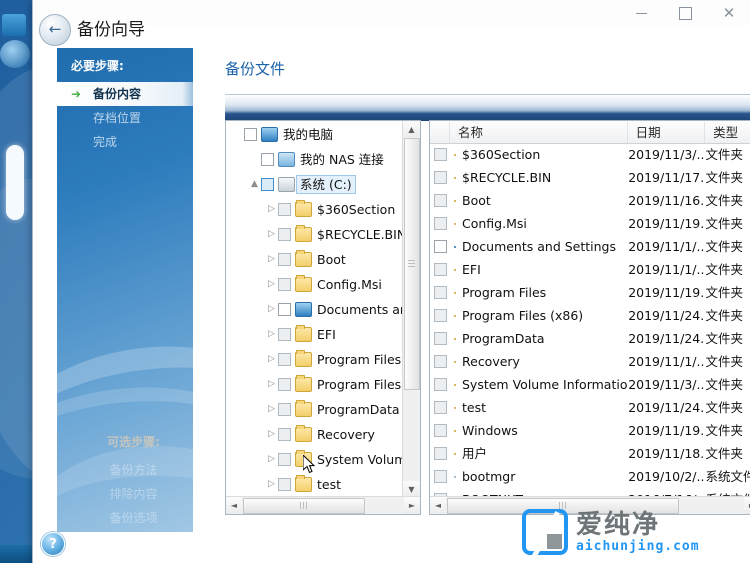  I want to click on file-type: 系统文件, so click(727, 476).